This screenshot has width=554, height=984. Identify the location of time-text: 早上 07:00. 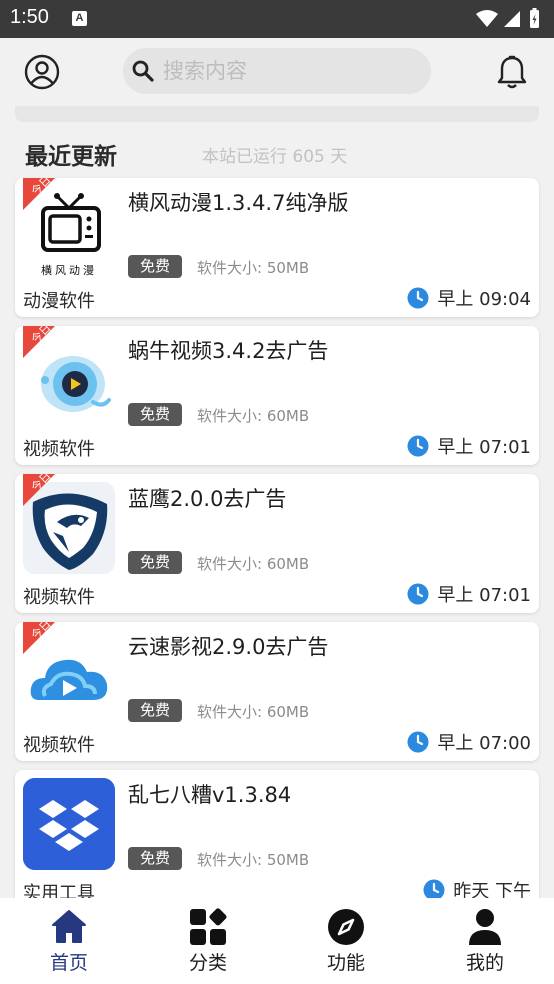
(484, 743).